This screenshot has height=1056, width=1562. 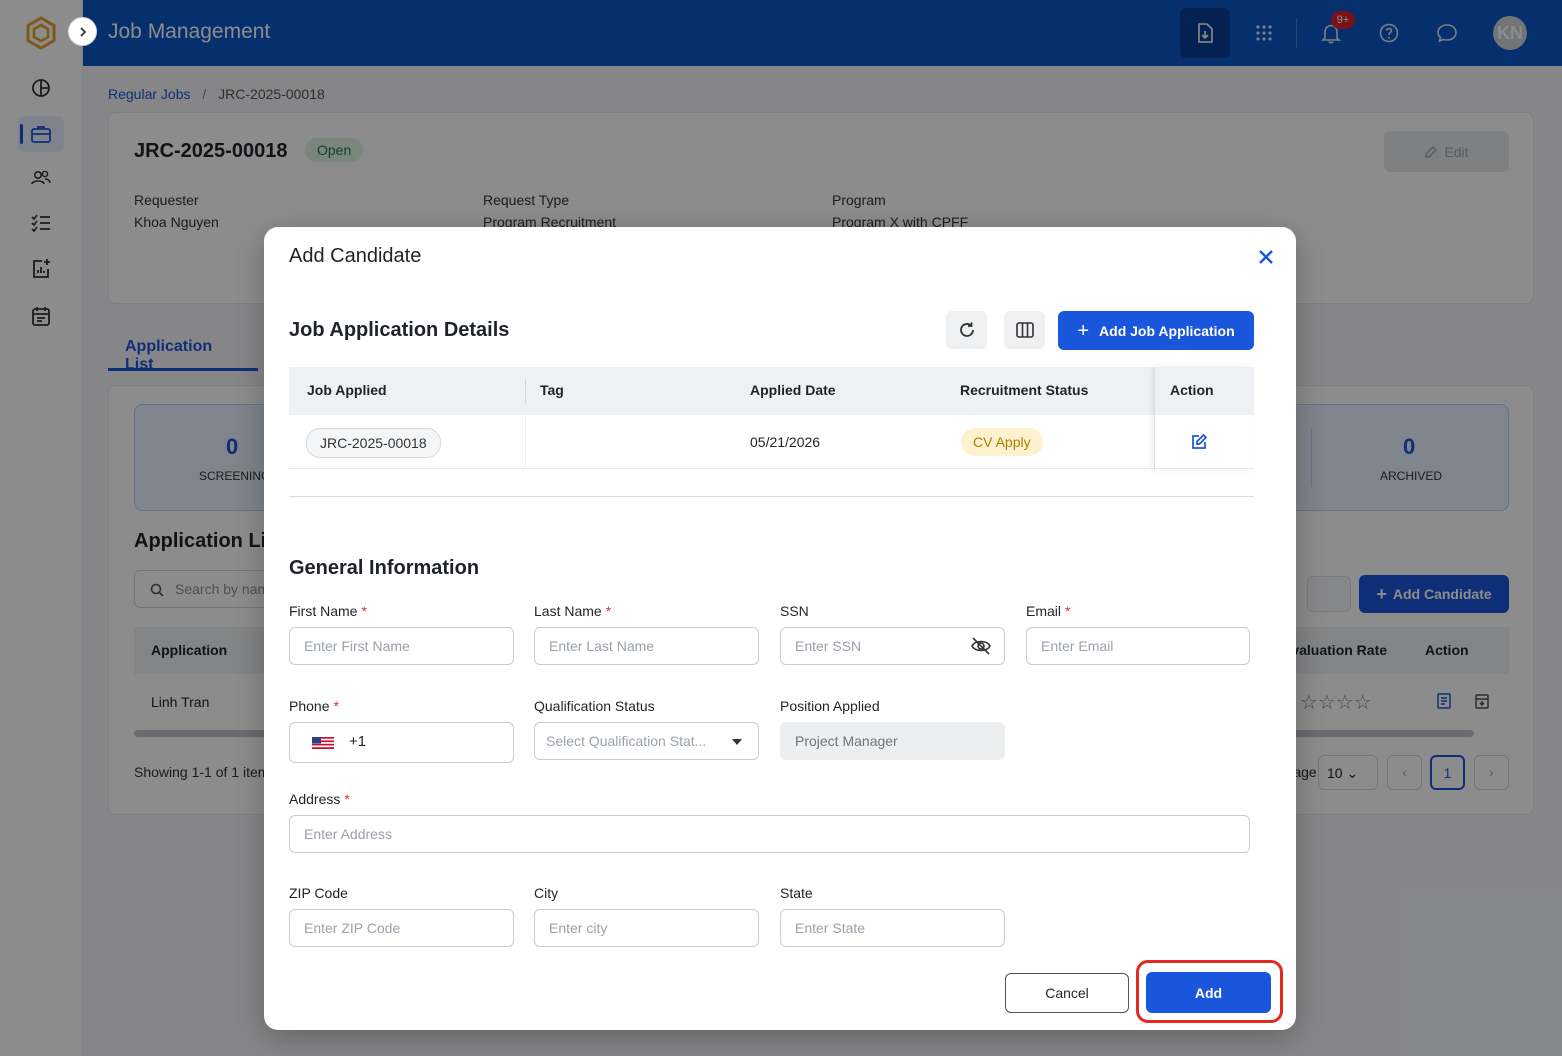 I want to click on column-action: Action, so click(x=1192, y=390).